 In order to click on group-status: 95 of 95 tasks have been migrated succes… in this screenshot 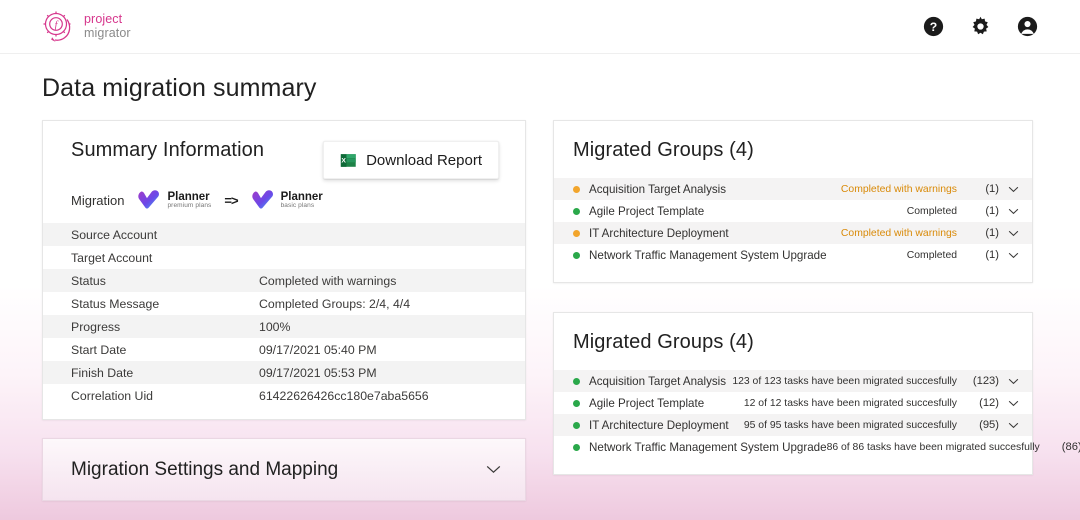, I will do `click(850, 425)`.